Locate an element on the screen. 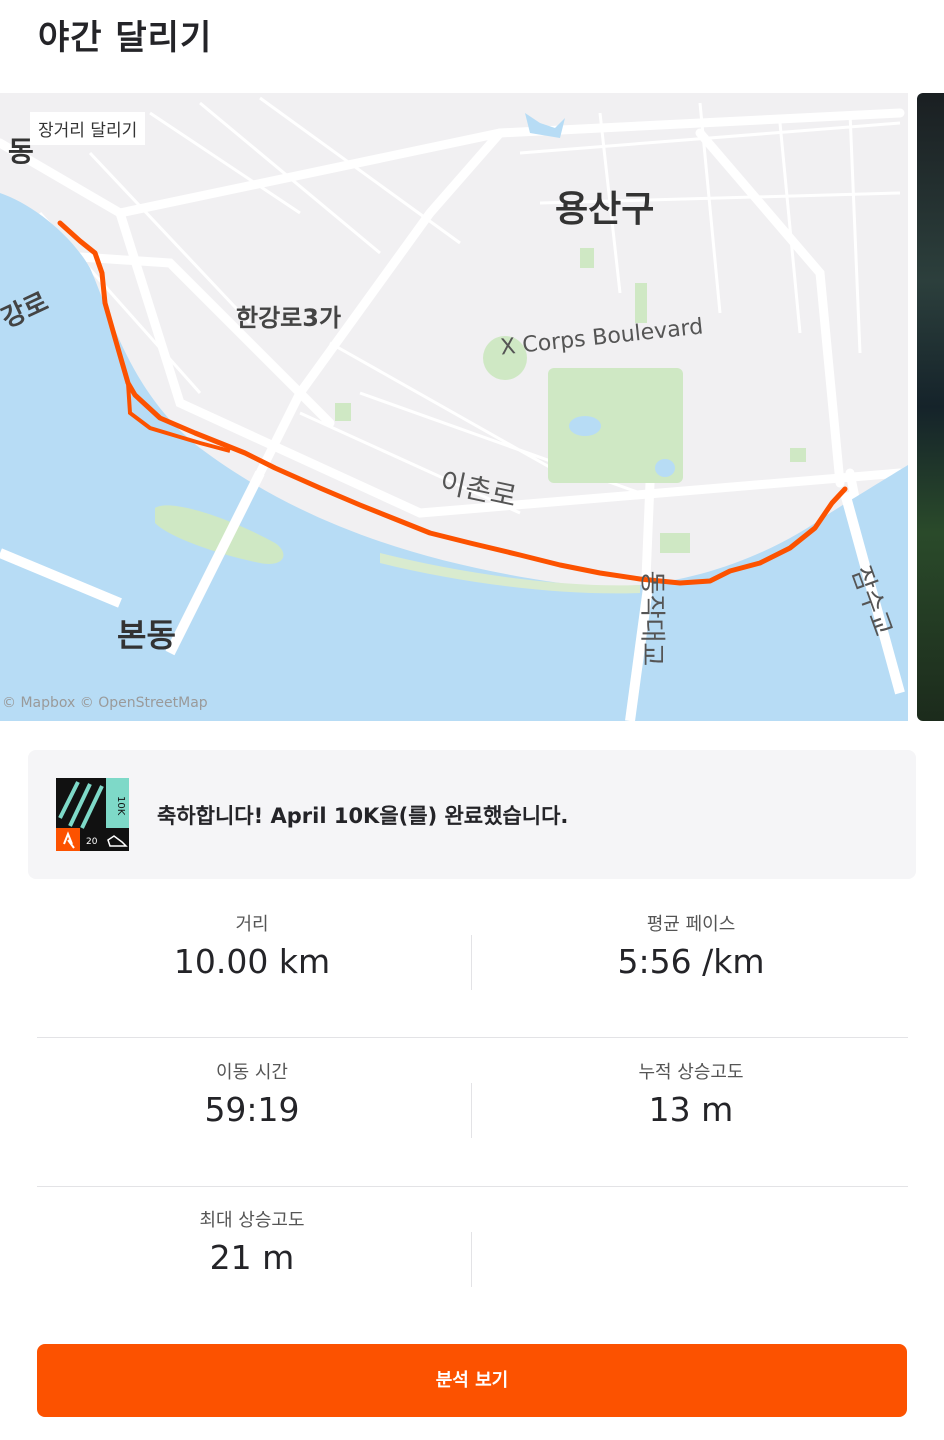 Image resolution: width=944 pixels, height=1440 pixels. map-label-hangangro: 한강로3가 is located at coordinates (289, 318).